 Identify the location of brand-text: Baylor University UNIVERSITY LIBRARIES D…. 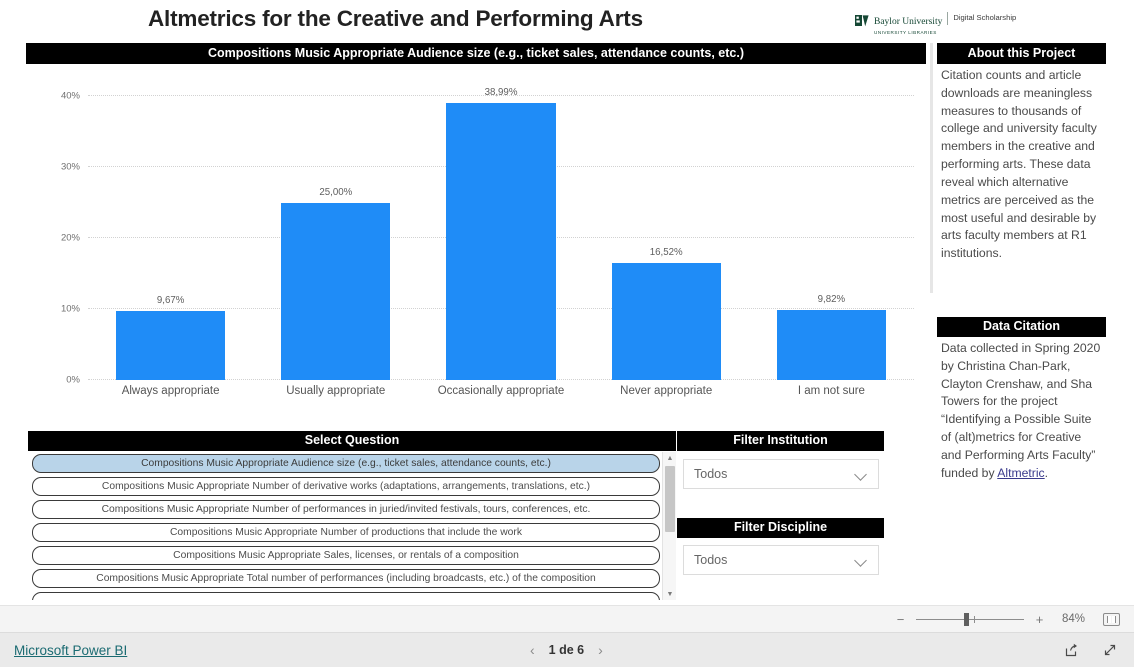
(945, 23).